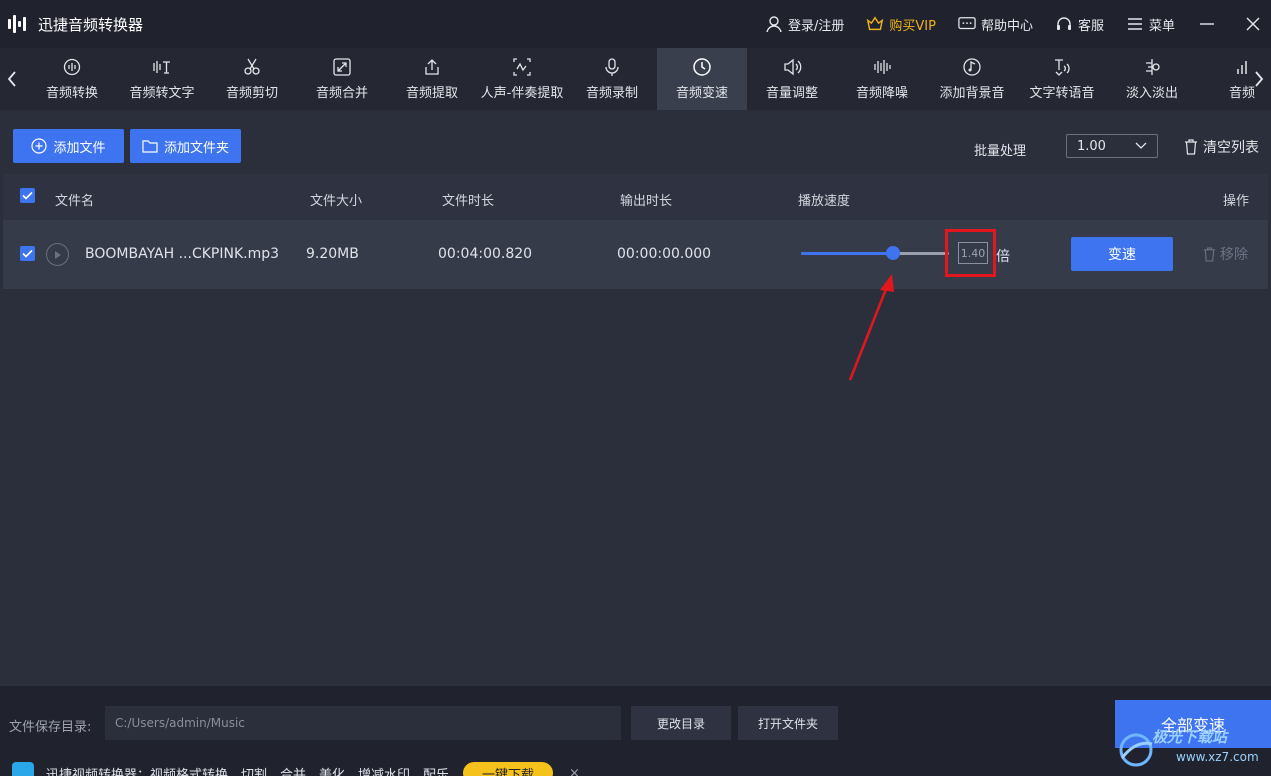  I want to click on login-label: 登录/注册, so click(816, 26).